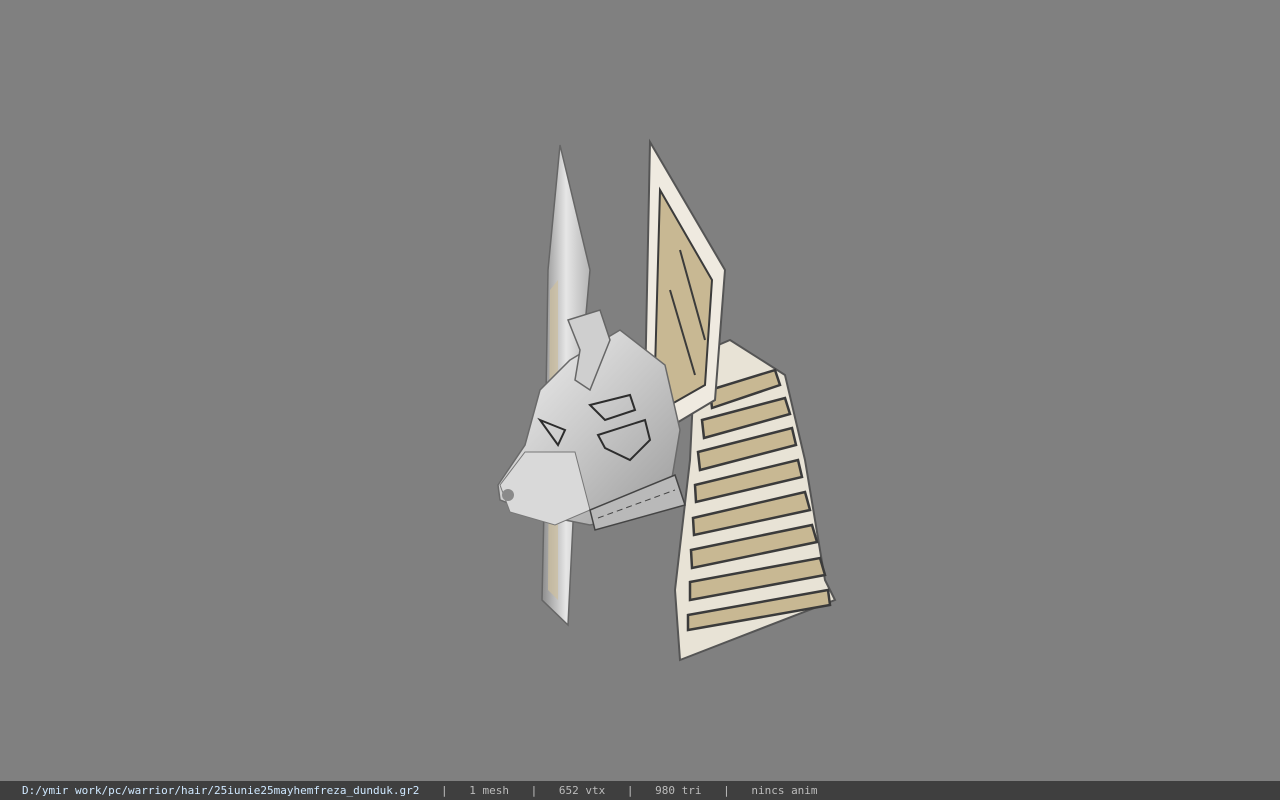  What do you see at coordinates (582, 790) in the screenshot?
I see `vertex-count: 652 vtx` at bounding box center [582, 790].